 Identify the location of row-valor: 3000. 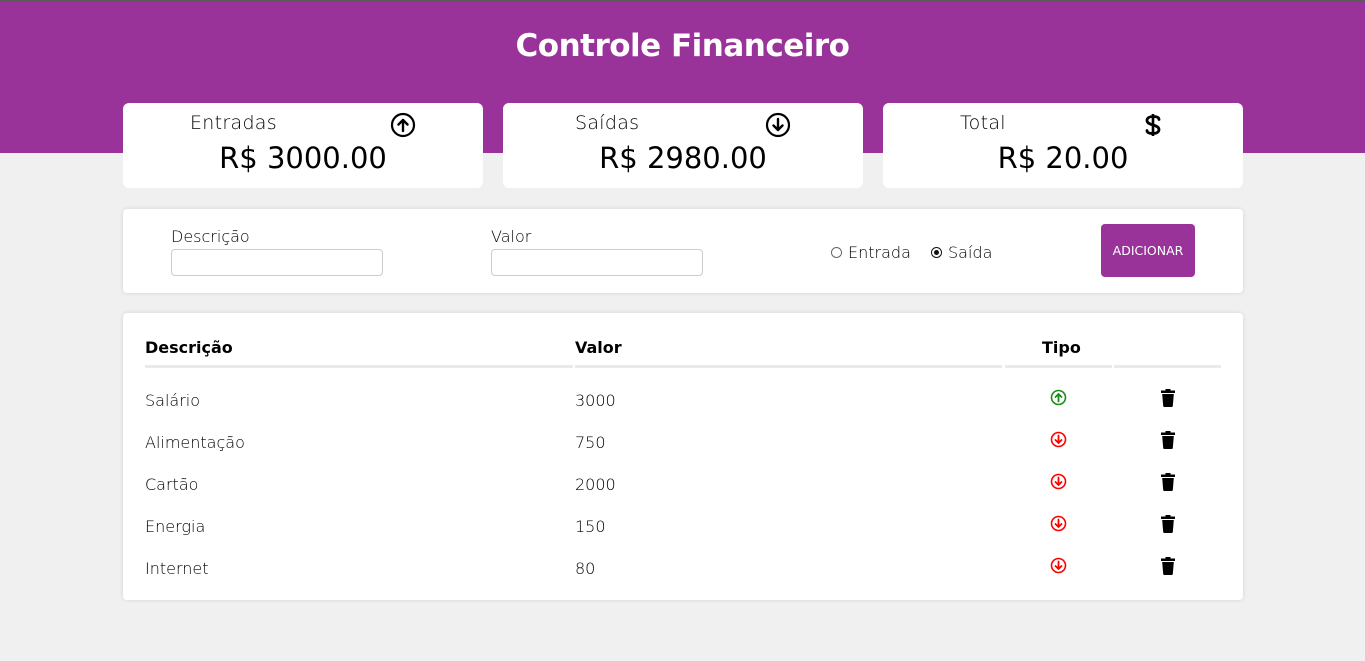
(595, 400).